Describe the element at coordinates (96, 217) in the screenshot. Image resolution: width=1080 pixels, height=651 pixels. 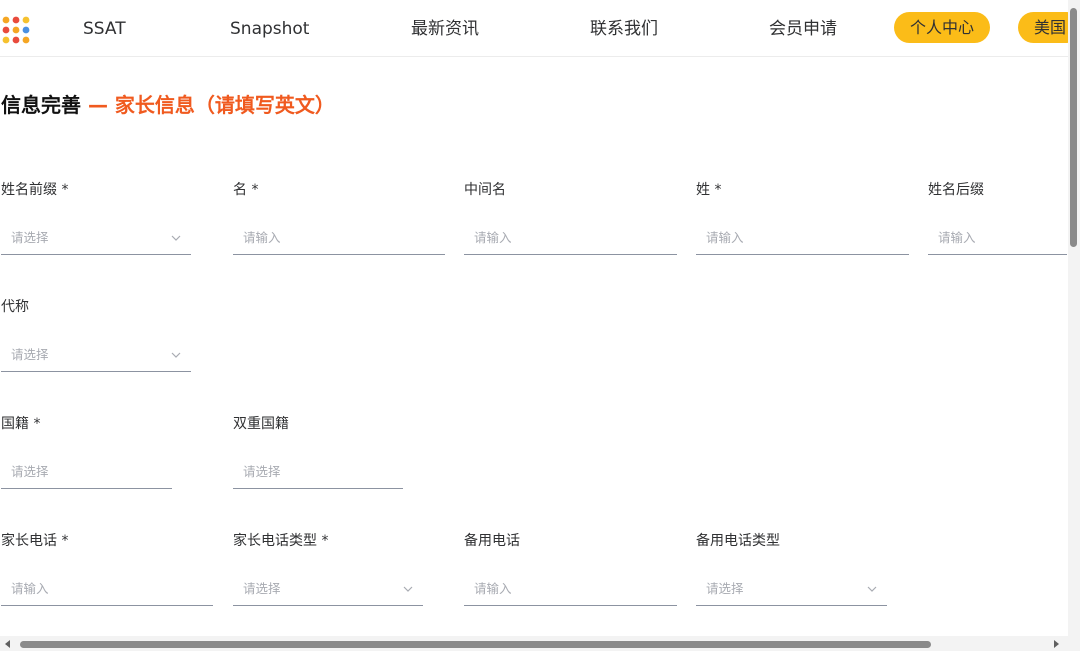
I see `name-prefix-field: 姓名前缀 * 请选择` at that location.